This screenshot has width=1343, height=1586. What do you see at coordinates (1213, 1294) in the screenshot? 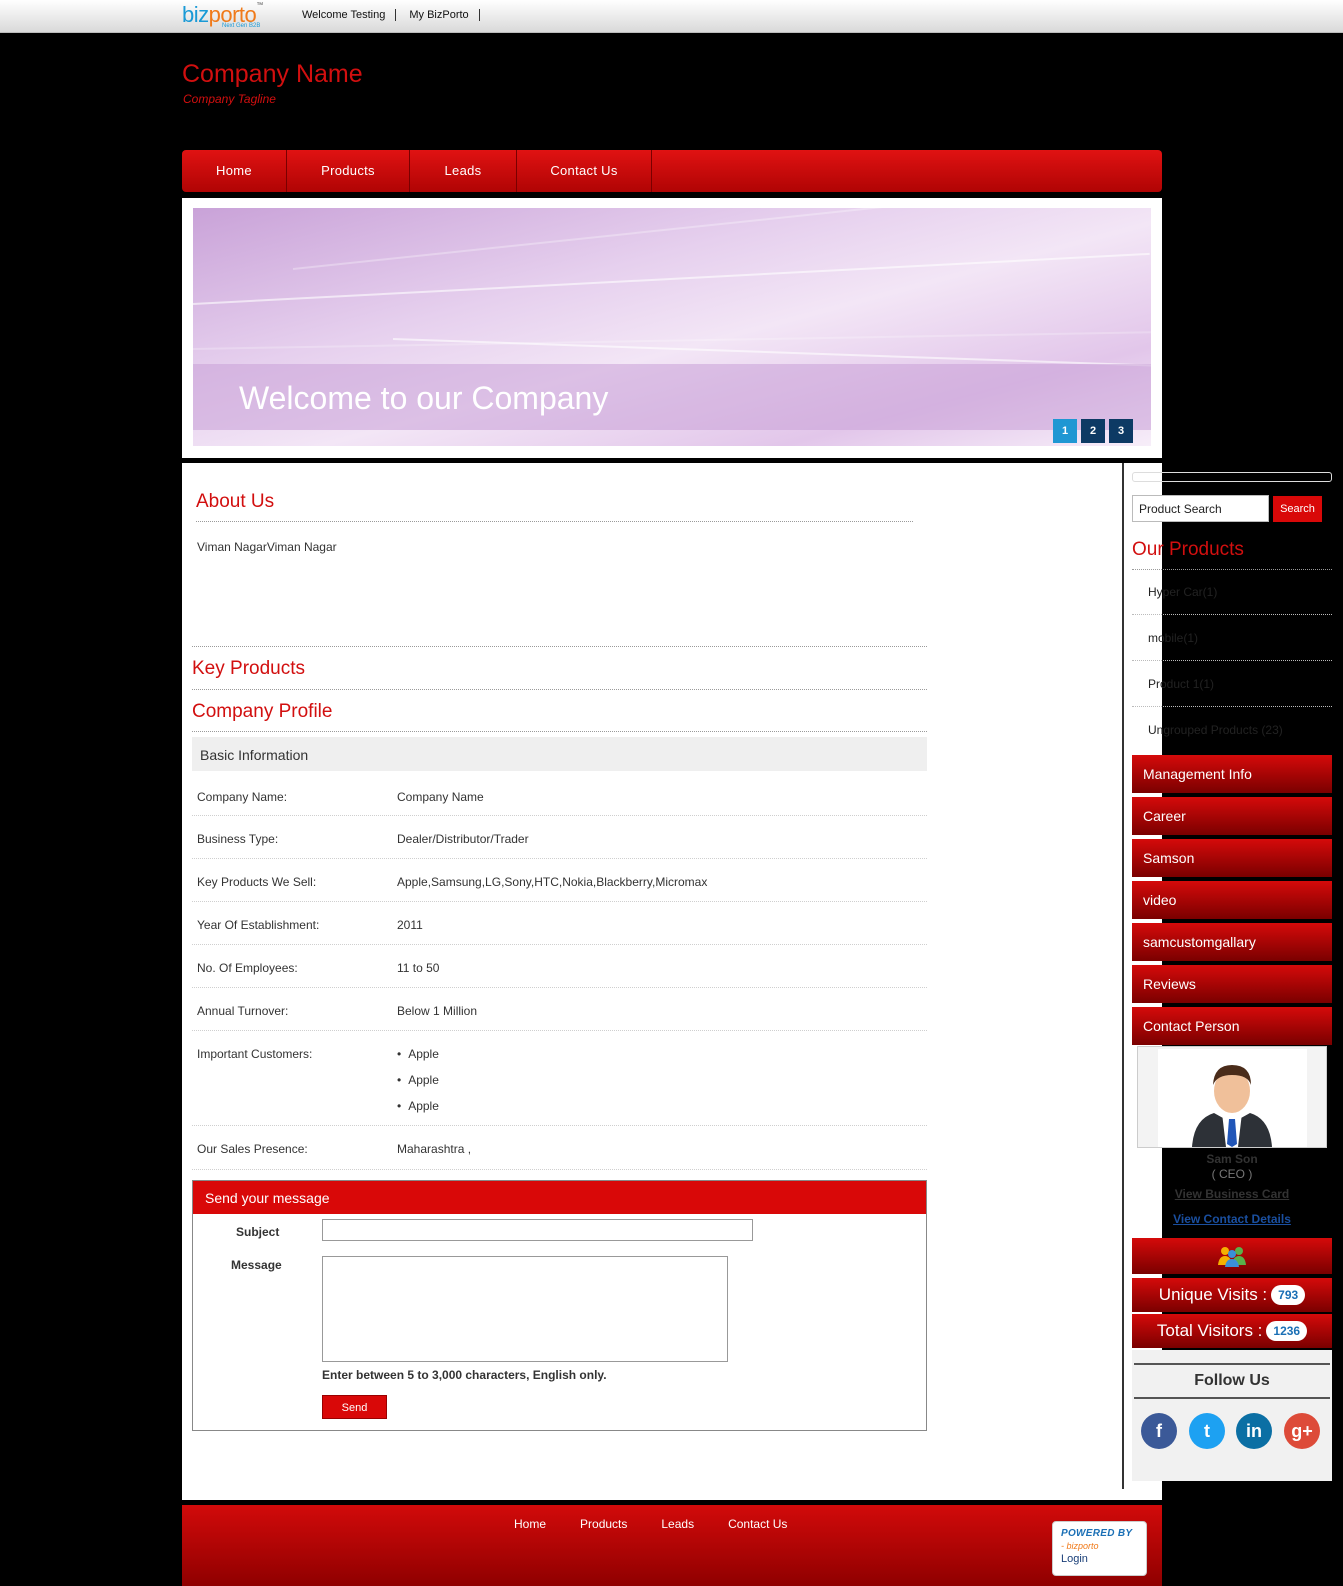
I see `unique-visits-label: Unique Visits :` at bounding box center [1213, 1294].